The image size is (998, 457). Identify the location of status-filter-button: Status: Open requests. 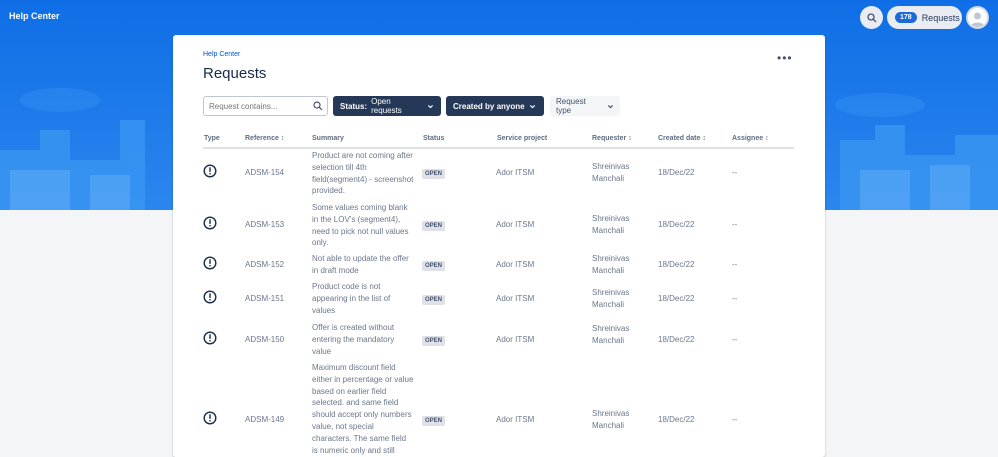
(387, 106).